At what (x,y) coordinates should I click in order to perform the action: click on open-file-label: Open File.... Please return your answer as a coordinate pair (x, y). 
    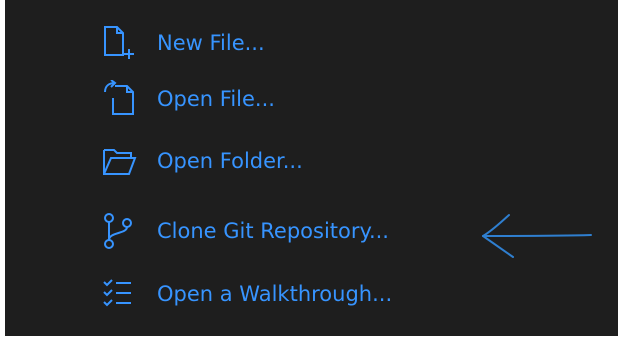
    Looking at the image, I should click on (216, 99).